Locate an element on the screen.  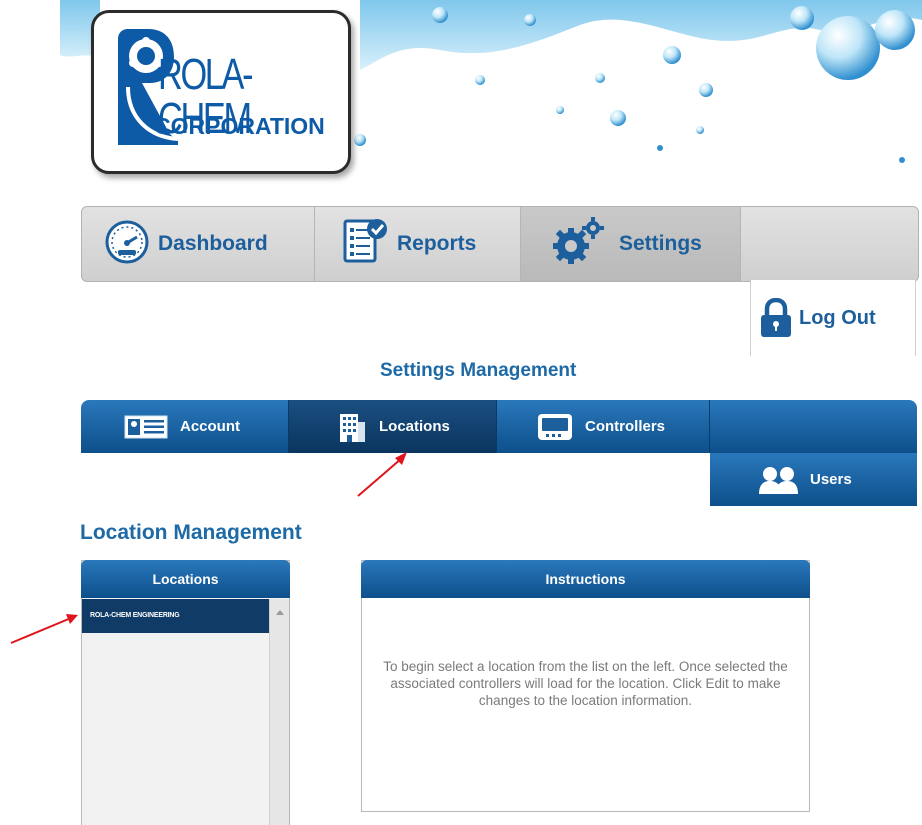
annotation-arrow-location-item is located at coordinates (44, 629).